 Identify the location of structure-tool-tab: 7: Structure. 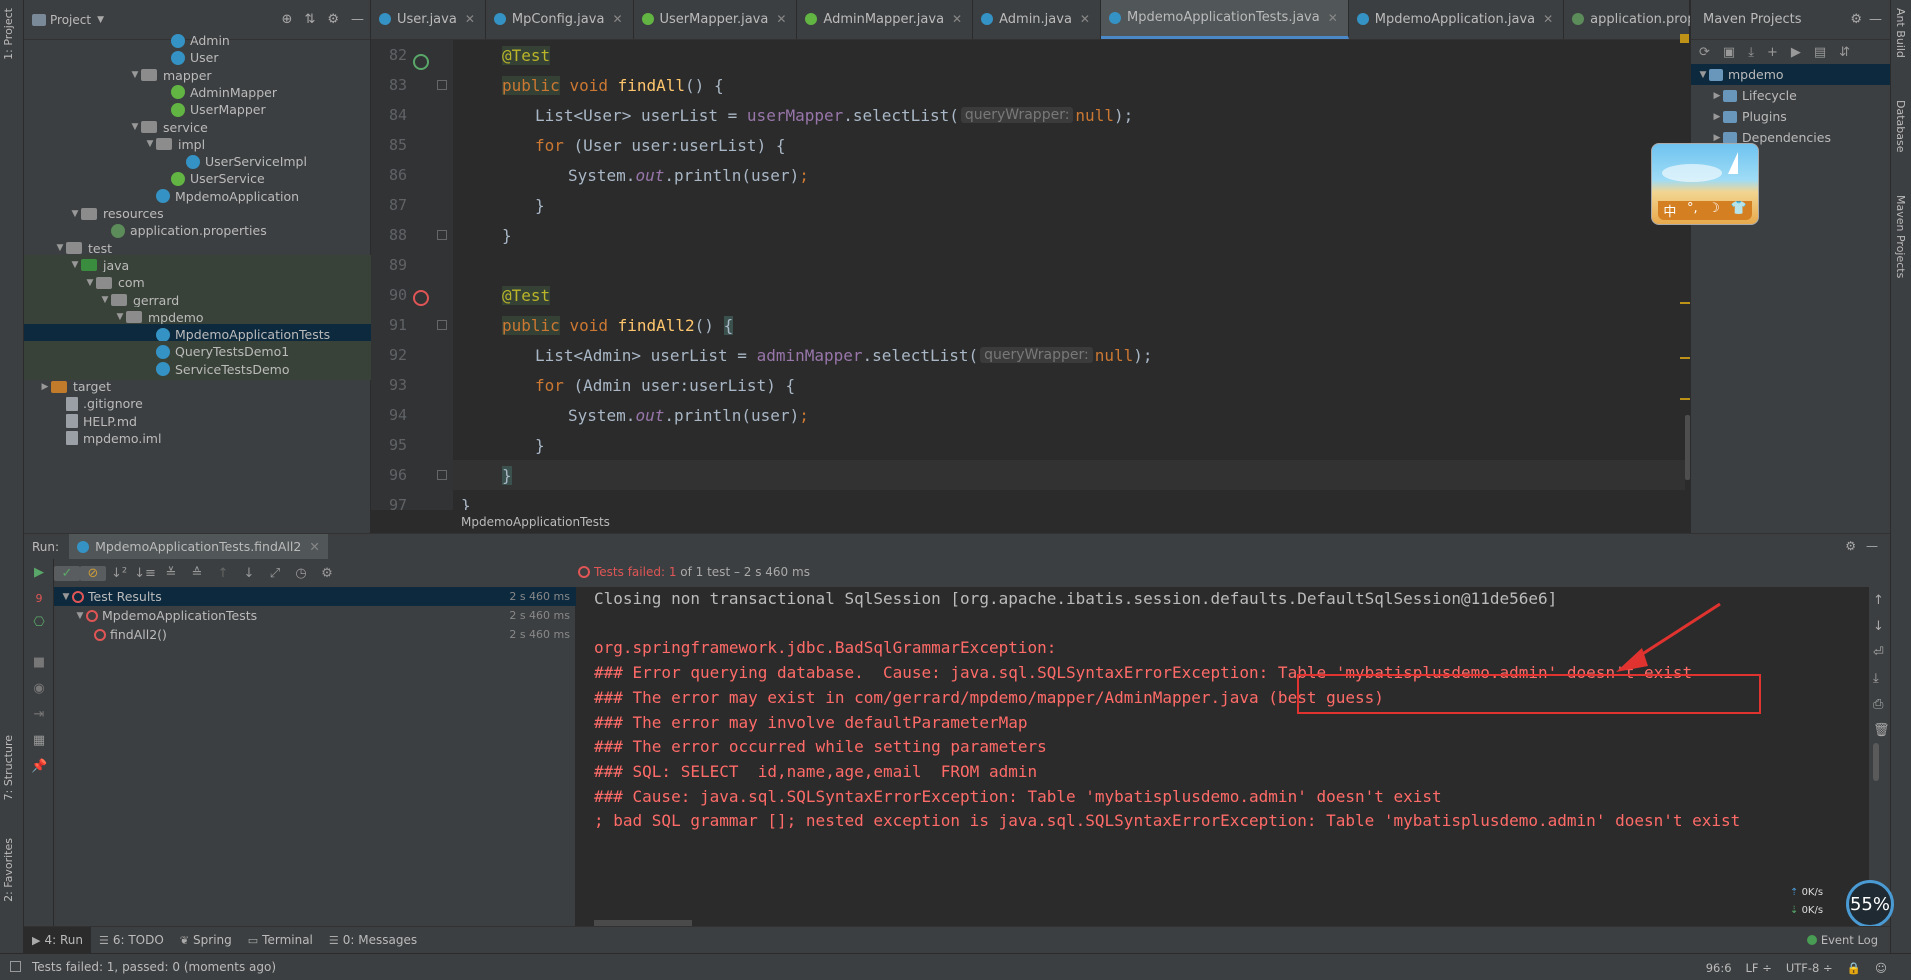
(8, 767).